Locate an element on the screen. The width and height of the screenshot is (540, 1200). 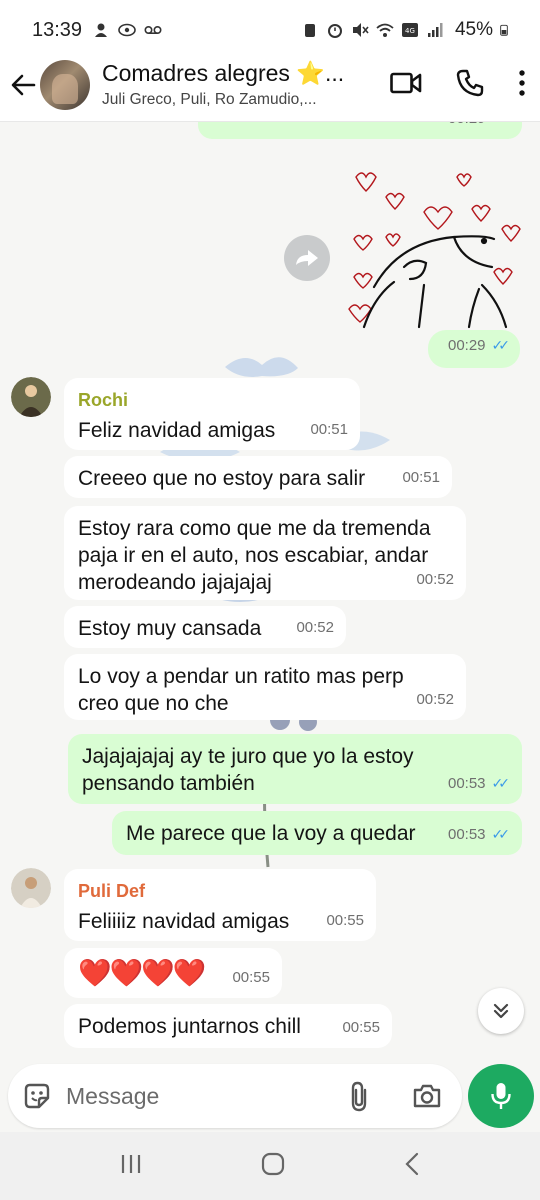
group-avatar is located at coordinates (65, 84).